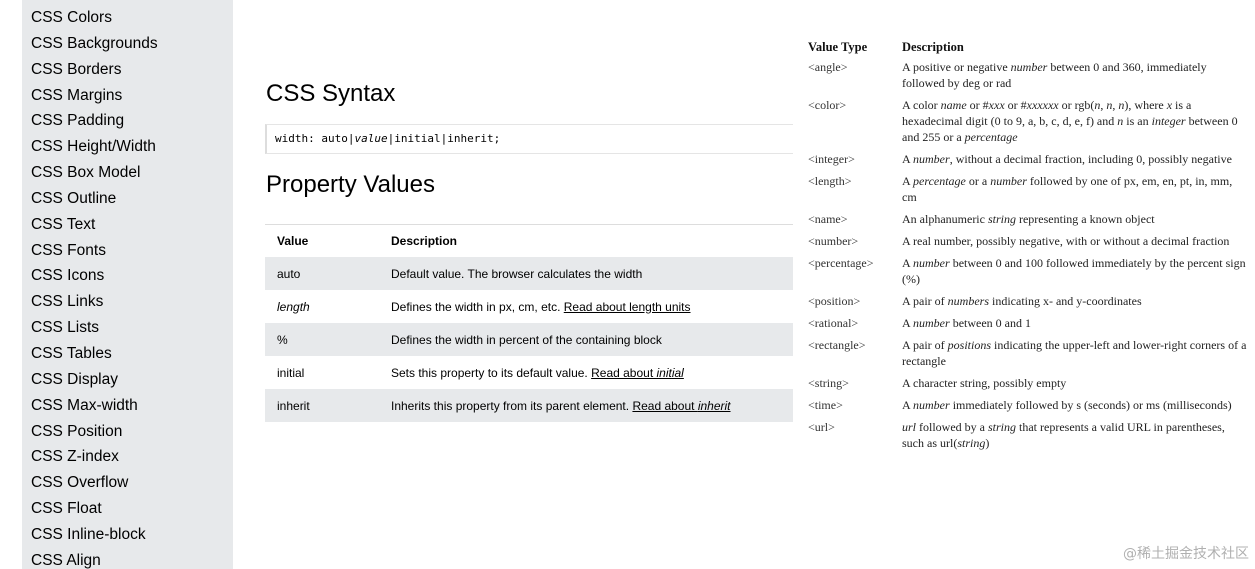 The width and height of the screenshot is (1255, 569). Describe the element at coordinates (838, 47) in the screenshot. I see `header-value-type: Value Type` at that location.